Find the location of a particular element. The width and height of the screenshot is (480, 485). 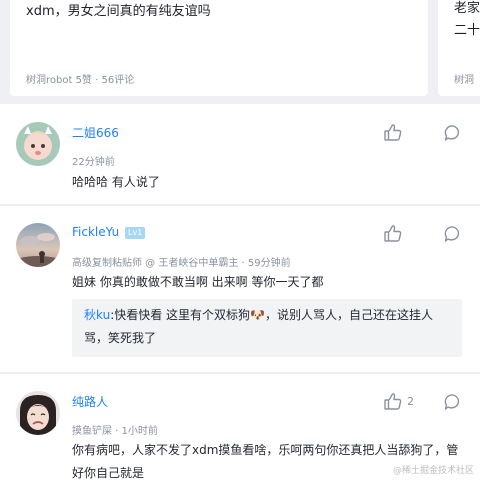

like-count: 2 is located at coordinates (410, 401).